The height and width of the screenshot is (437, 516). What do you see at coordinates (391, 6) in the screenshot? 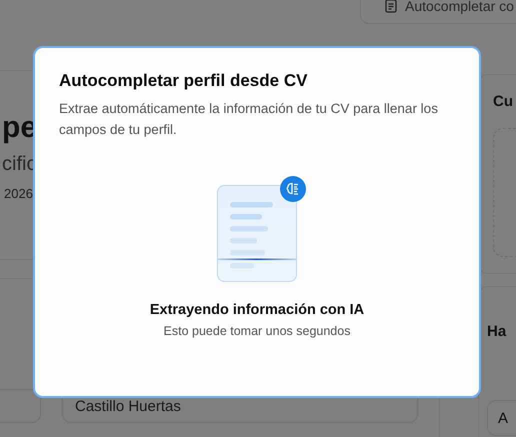
I see `document-icon` at bounding box center [391, 6].